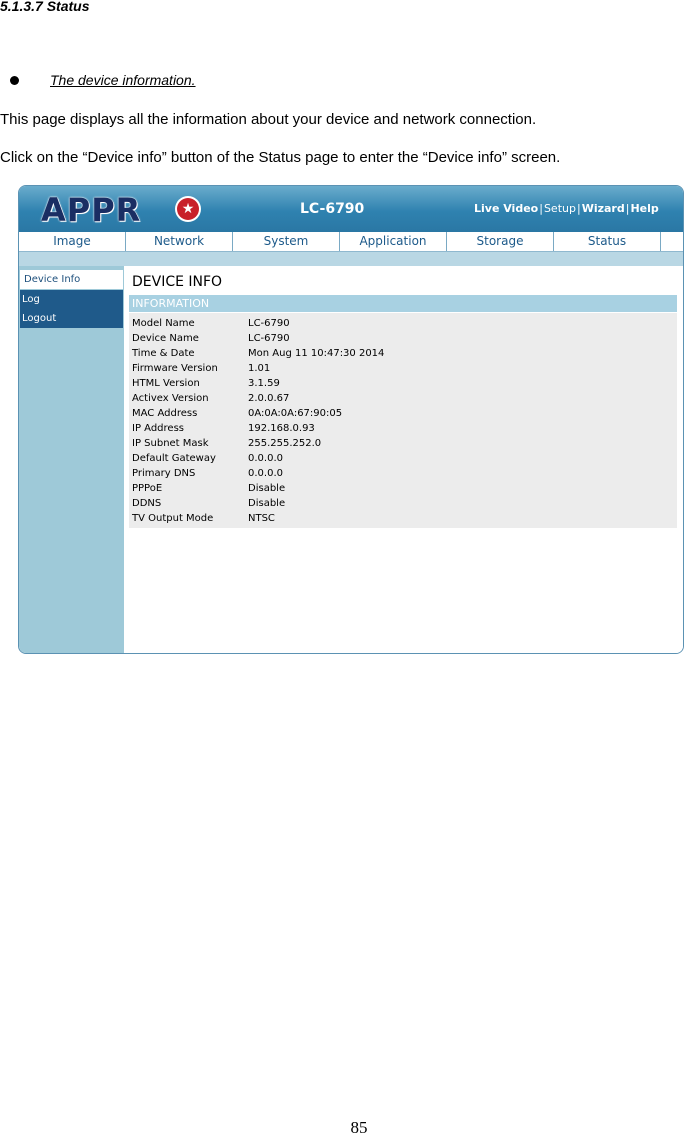 Image resolution: width=684 pixels, height=1138 pixels. I want to click on logo-star-icon: ★, so click(188, 209).